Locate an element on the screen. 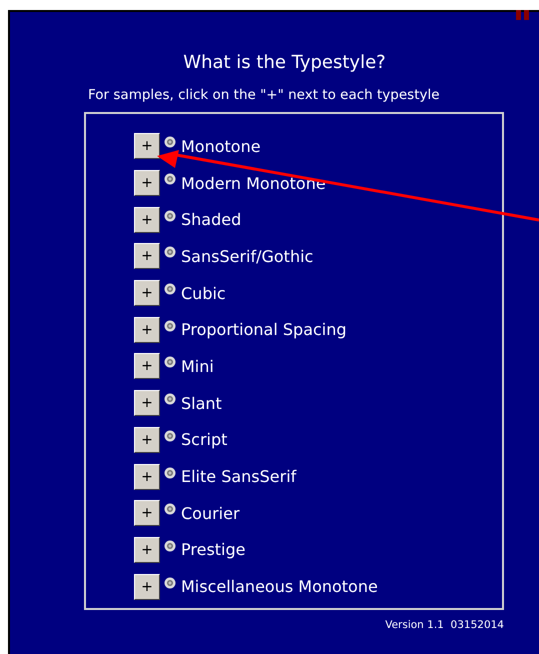 The width and height of the screenshot is (539, 654). typestyle-name: Monotone is located at coordinates (221, 146).